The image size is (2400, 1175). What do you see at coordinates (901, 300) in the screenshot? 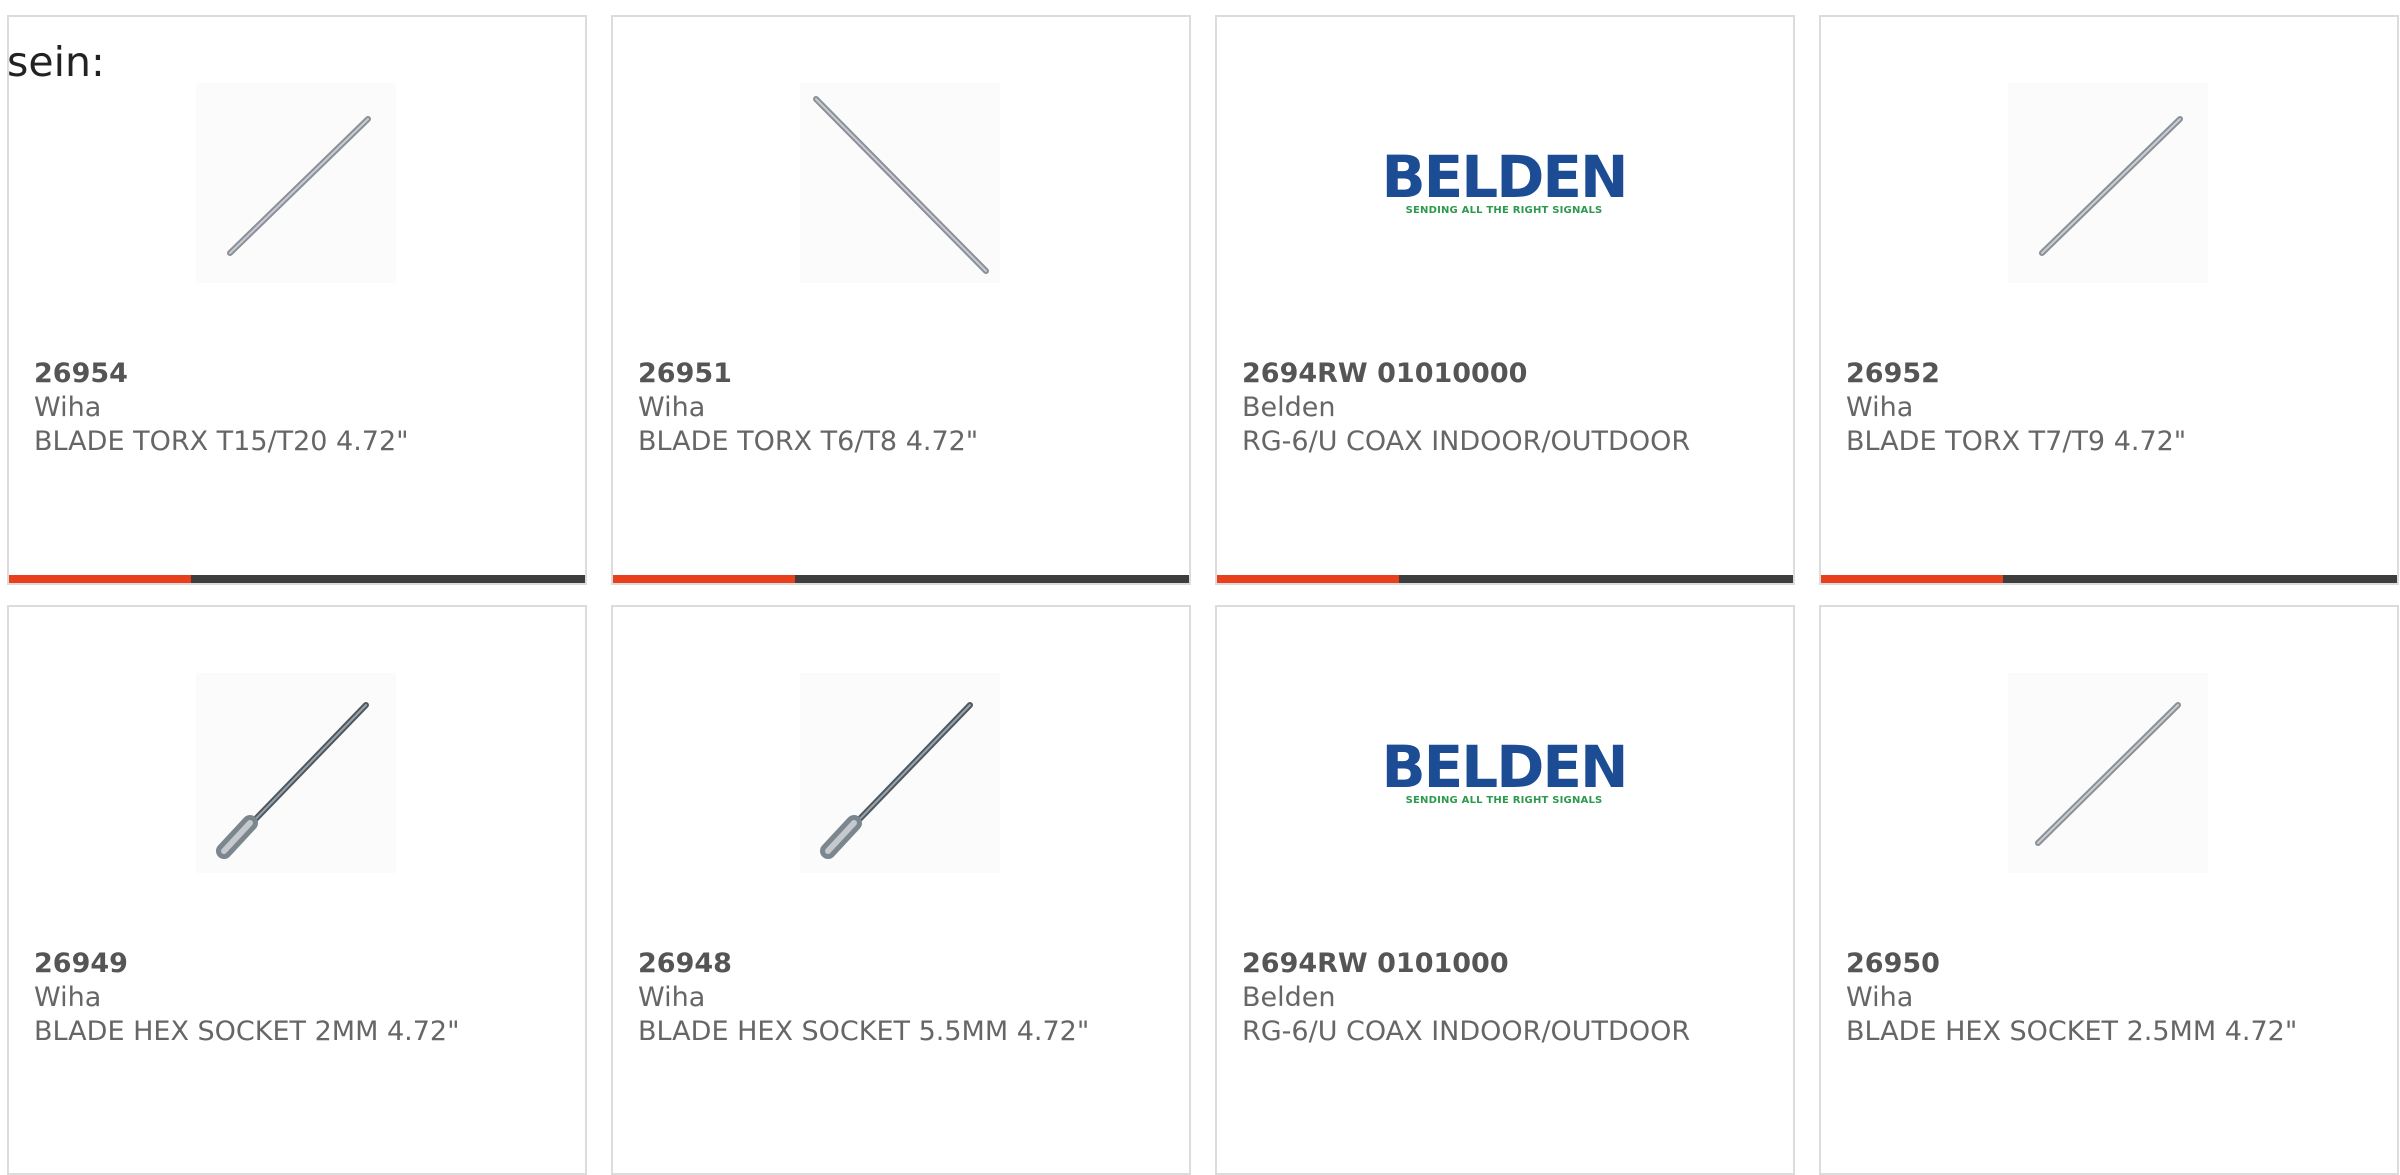
I see `product-card: 26951 Wiha BLADE TORX T6/T8 4.72"` at bounding box center [901, 300].